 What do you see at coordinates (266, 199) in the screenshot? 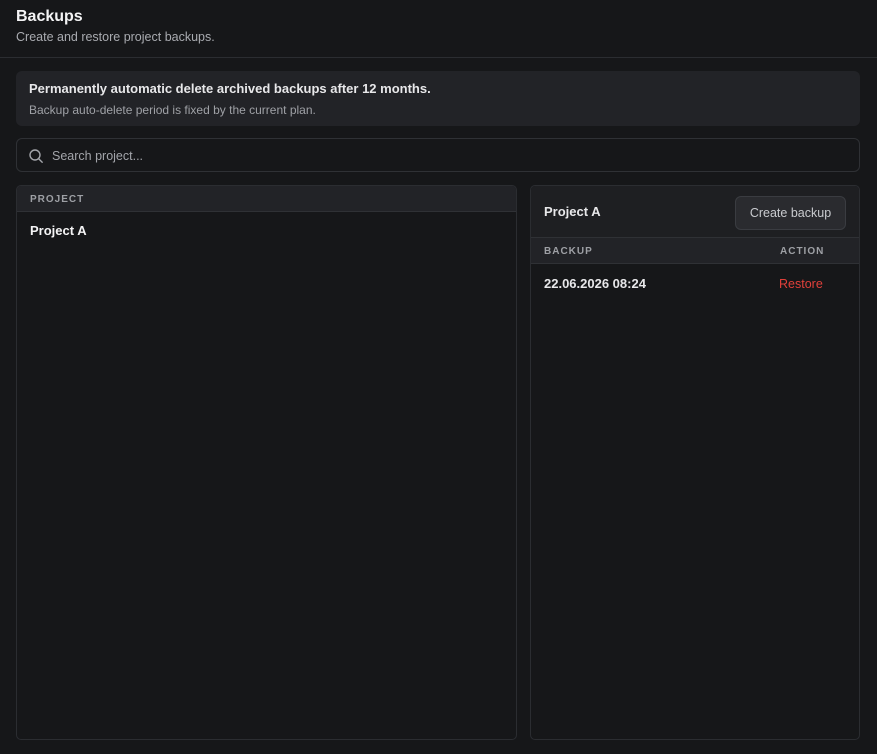
I see `project-list-header: PROJECT` at bounding box center [266, 199].